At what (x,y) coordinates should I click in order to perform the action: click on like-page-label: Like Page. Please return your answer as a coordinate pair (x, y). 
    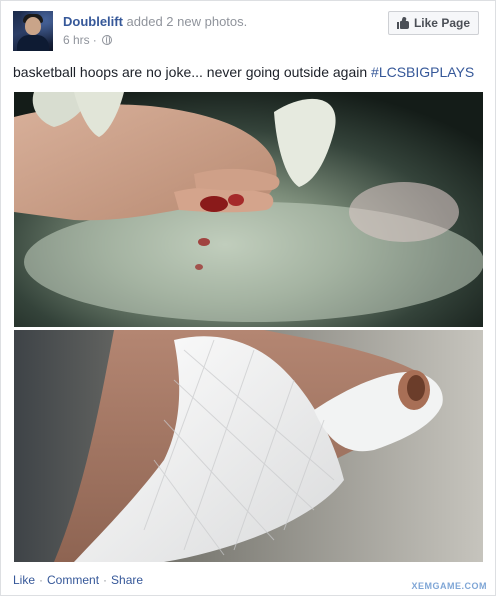
    Looking at the image, I should click on (441, 23).